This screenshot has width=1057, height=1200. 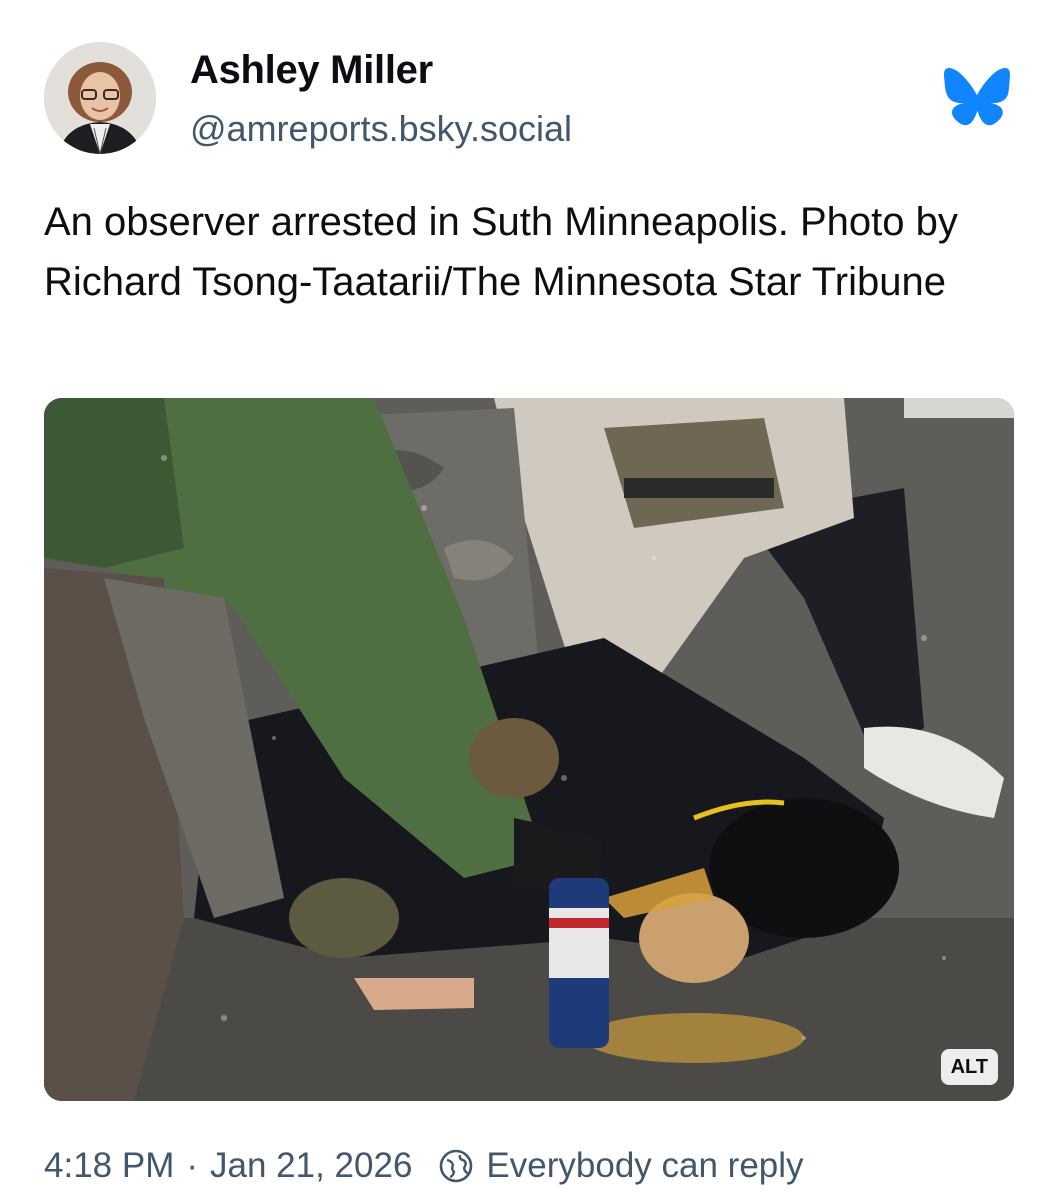 I want to click on avatar, so click(x=100, y=98).